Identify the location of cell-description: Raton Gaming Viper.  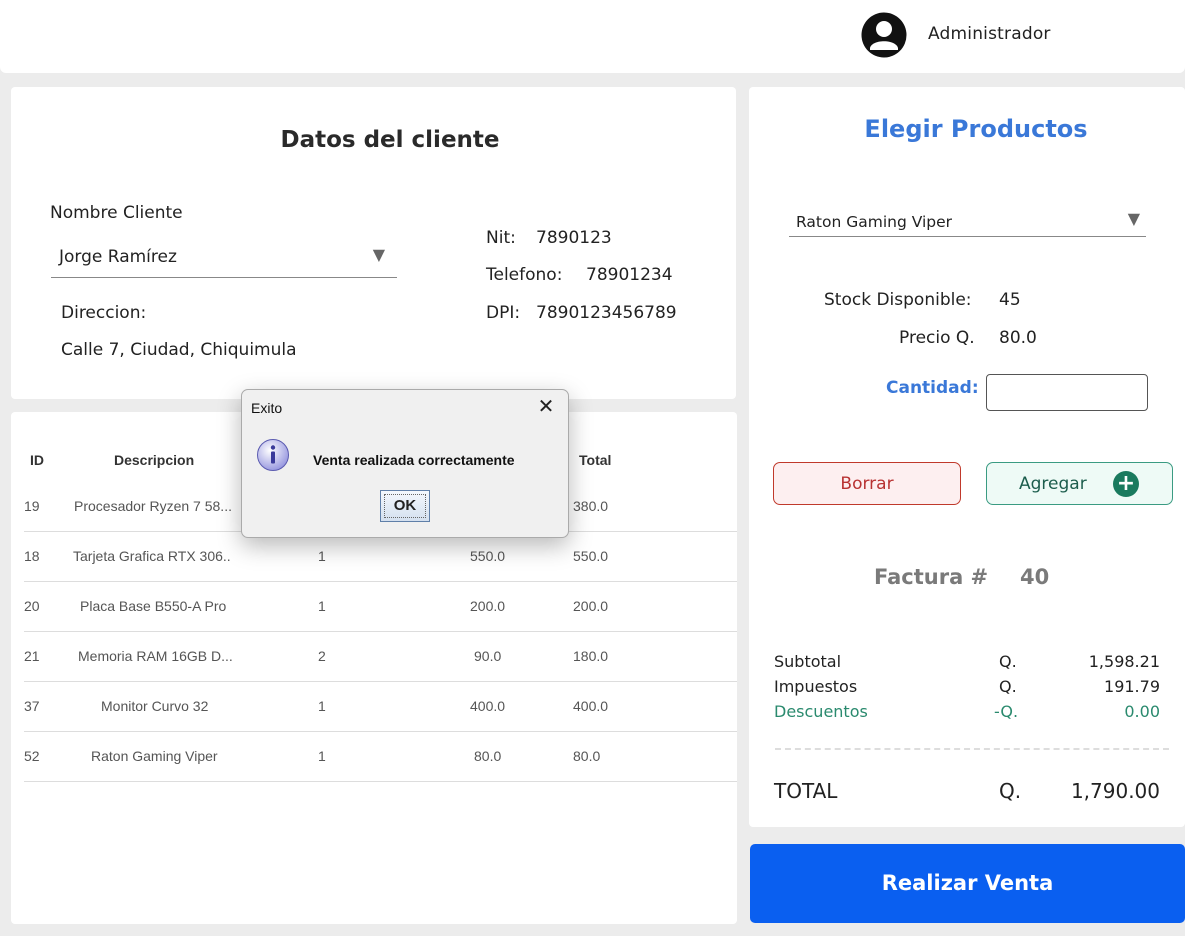
(154, 756).